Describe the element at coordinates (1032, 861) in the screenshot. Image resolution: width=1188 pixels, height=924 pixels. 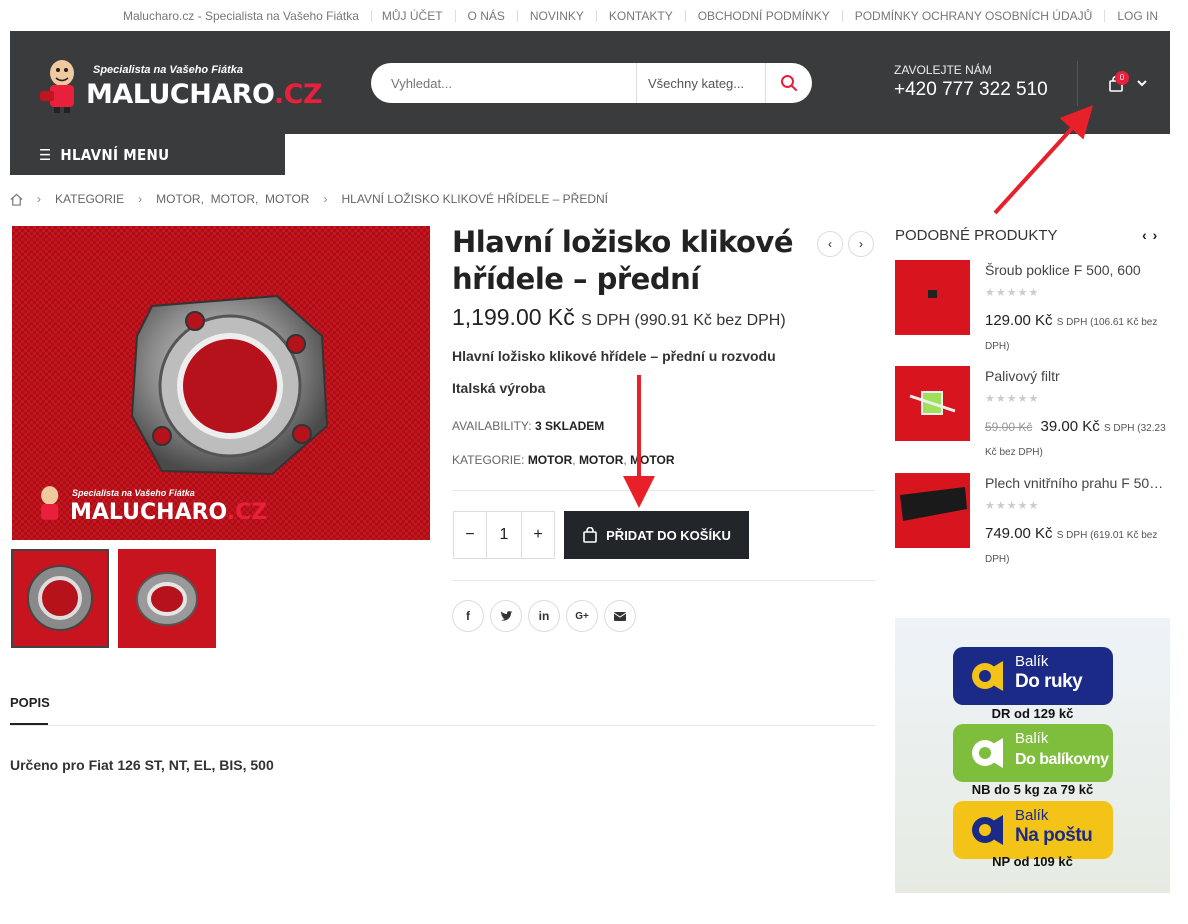
I see `np-caption: NP od 109 kč` at that location.